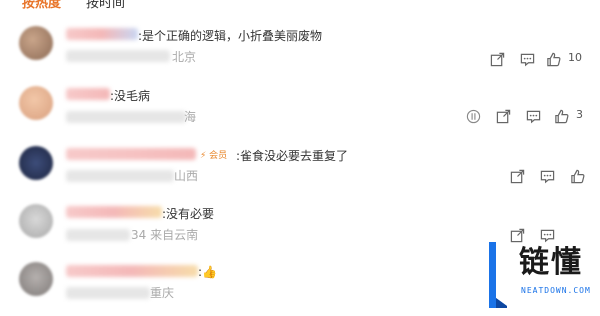 Image resolution: width=600 pixels, height=316 pixels. What do you see at coordinates (184, 57) in the screenshot?
I see `location: 北京` at bounding box center [184, 57].